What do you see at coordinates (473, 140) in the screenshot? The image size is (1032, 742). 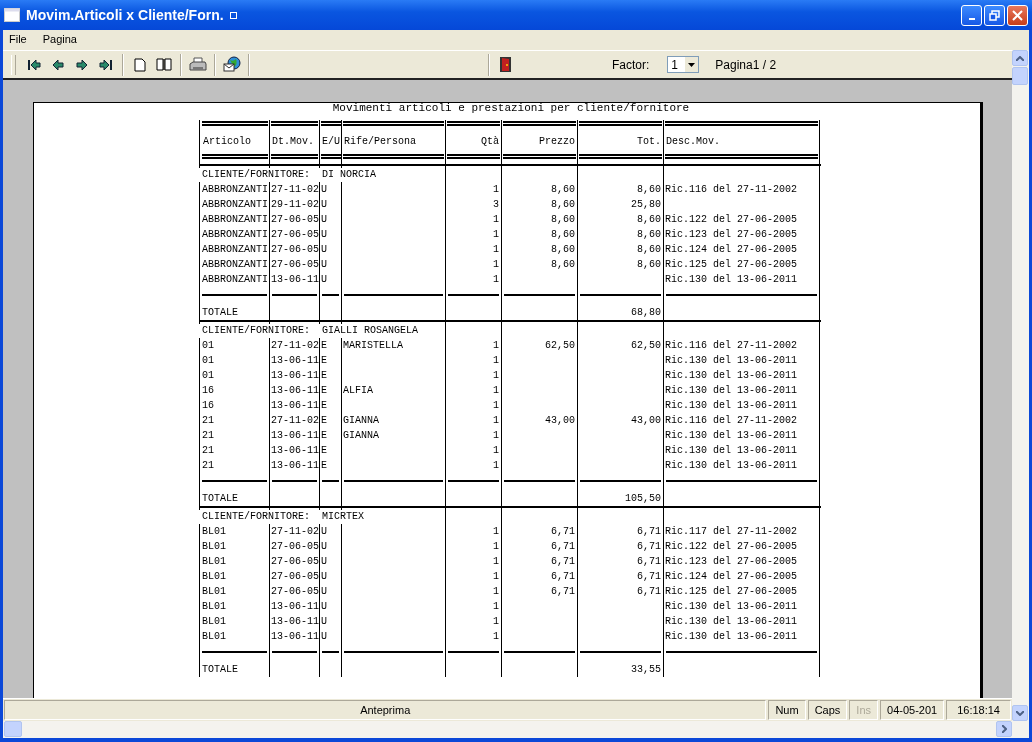 I see `column-header: Qtà` at bounding box center [473, 140].